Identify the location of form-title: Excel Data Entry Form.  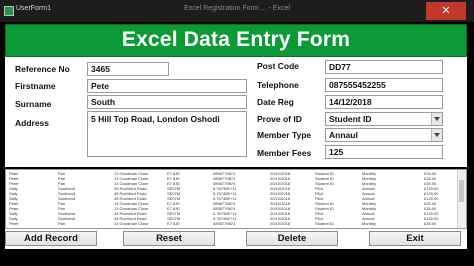
(236, 39).